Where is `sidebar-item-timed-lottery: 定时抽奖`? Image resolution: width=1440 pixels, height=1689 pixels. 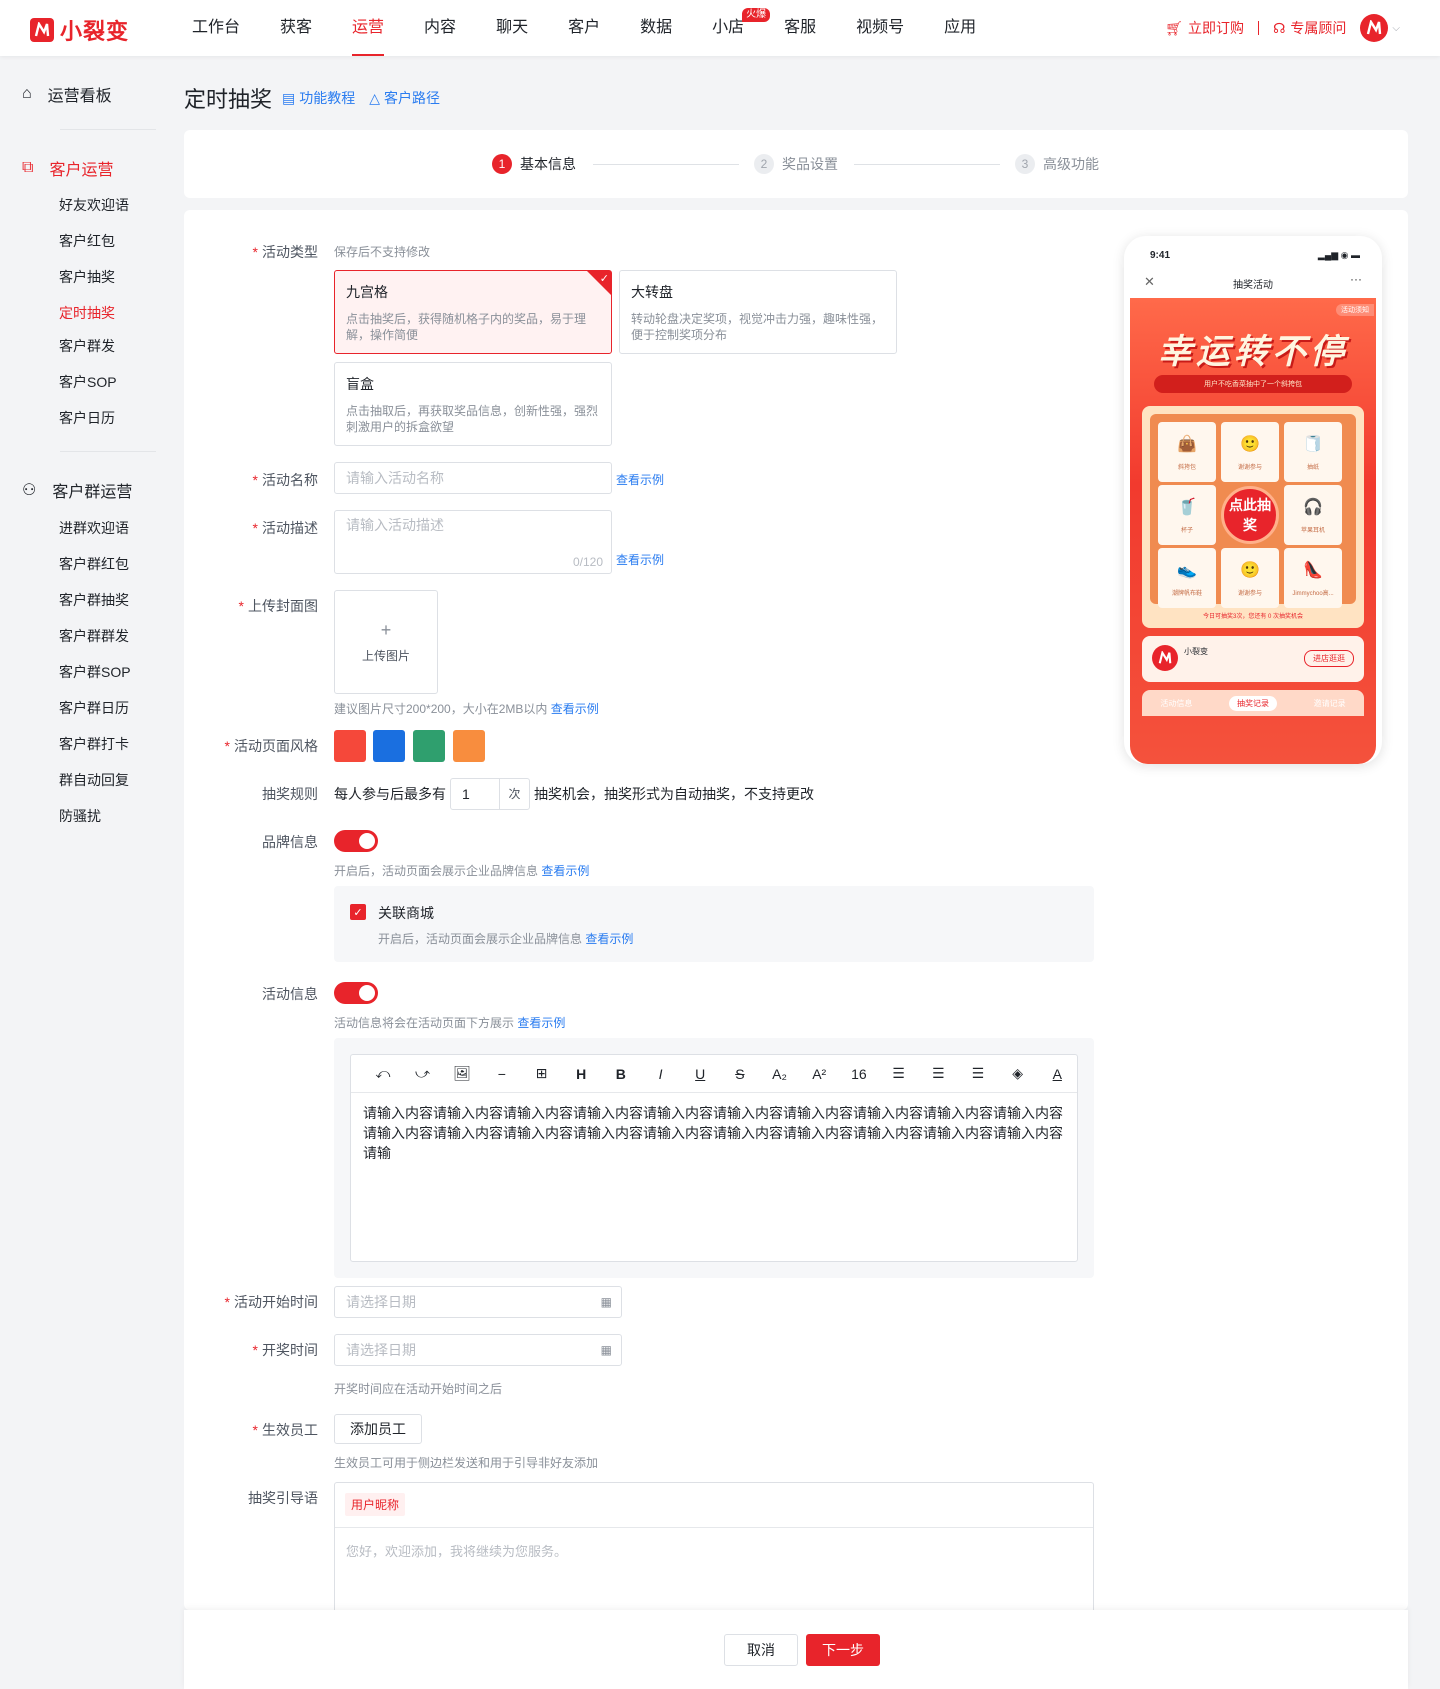 sidebar-item-timed-lottery: 定时抽奖 is located at coordinates (87, 313).